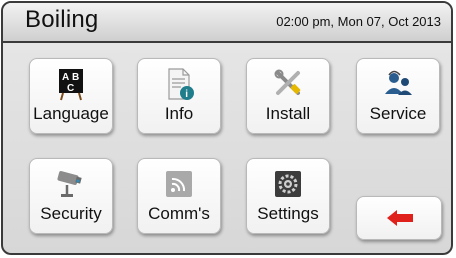 The width and height of the screenshot is (456, 258). I want to click on language-icon: A B C, so click(71, 85).